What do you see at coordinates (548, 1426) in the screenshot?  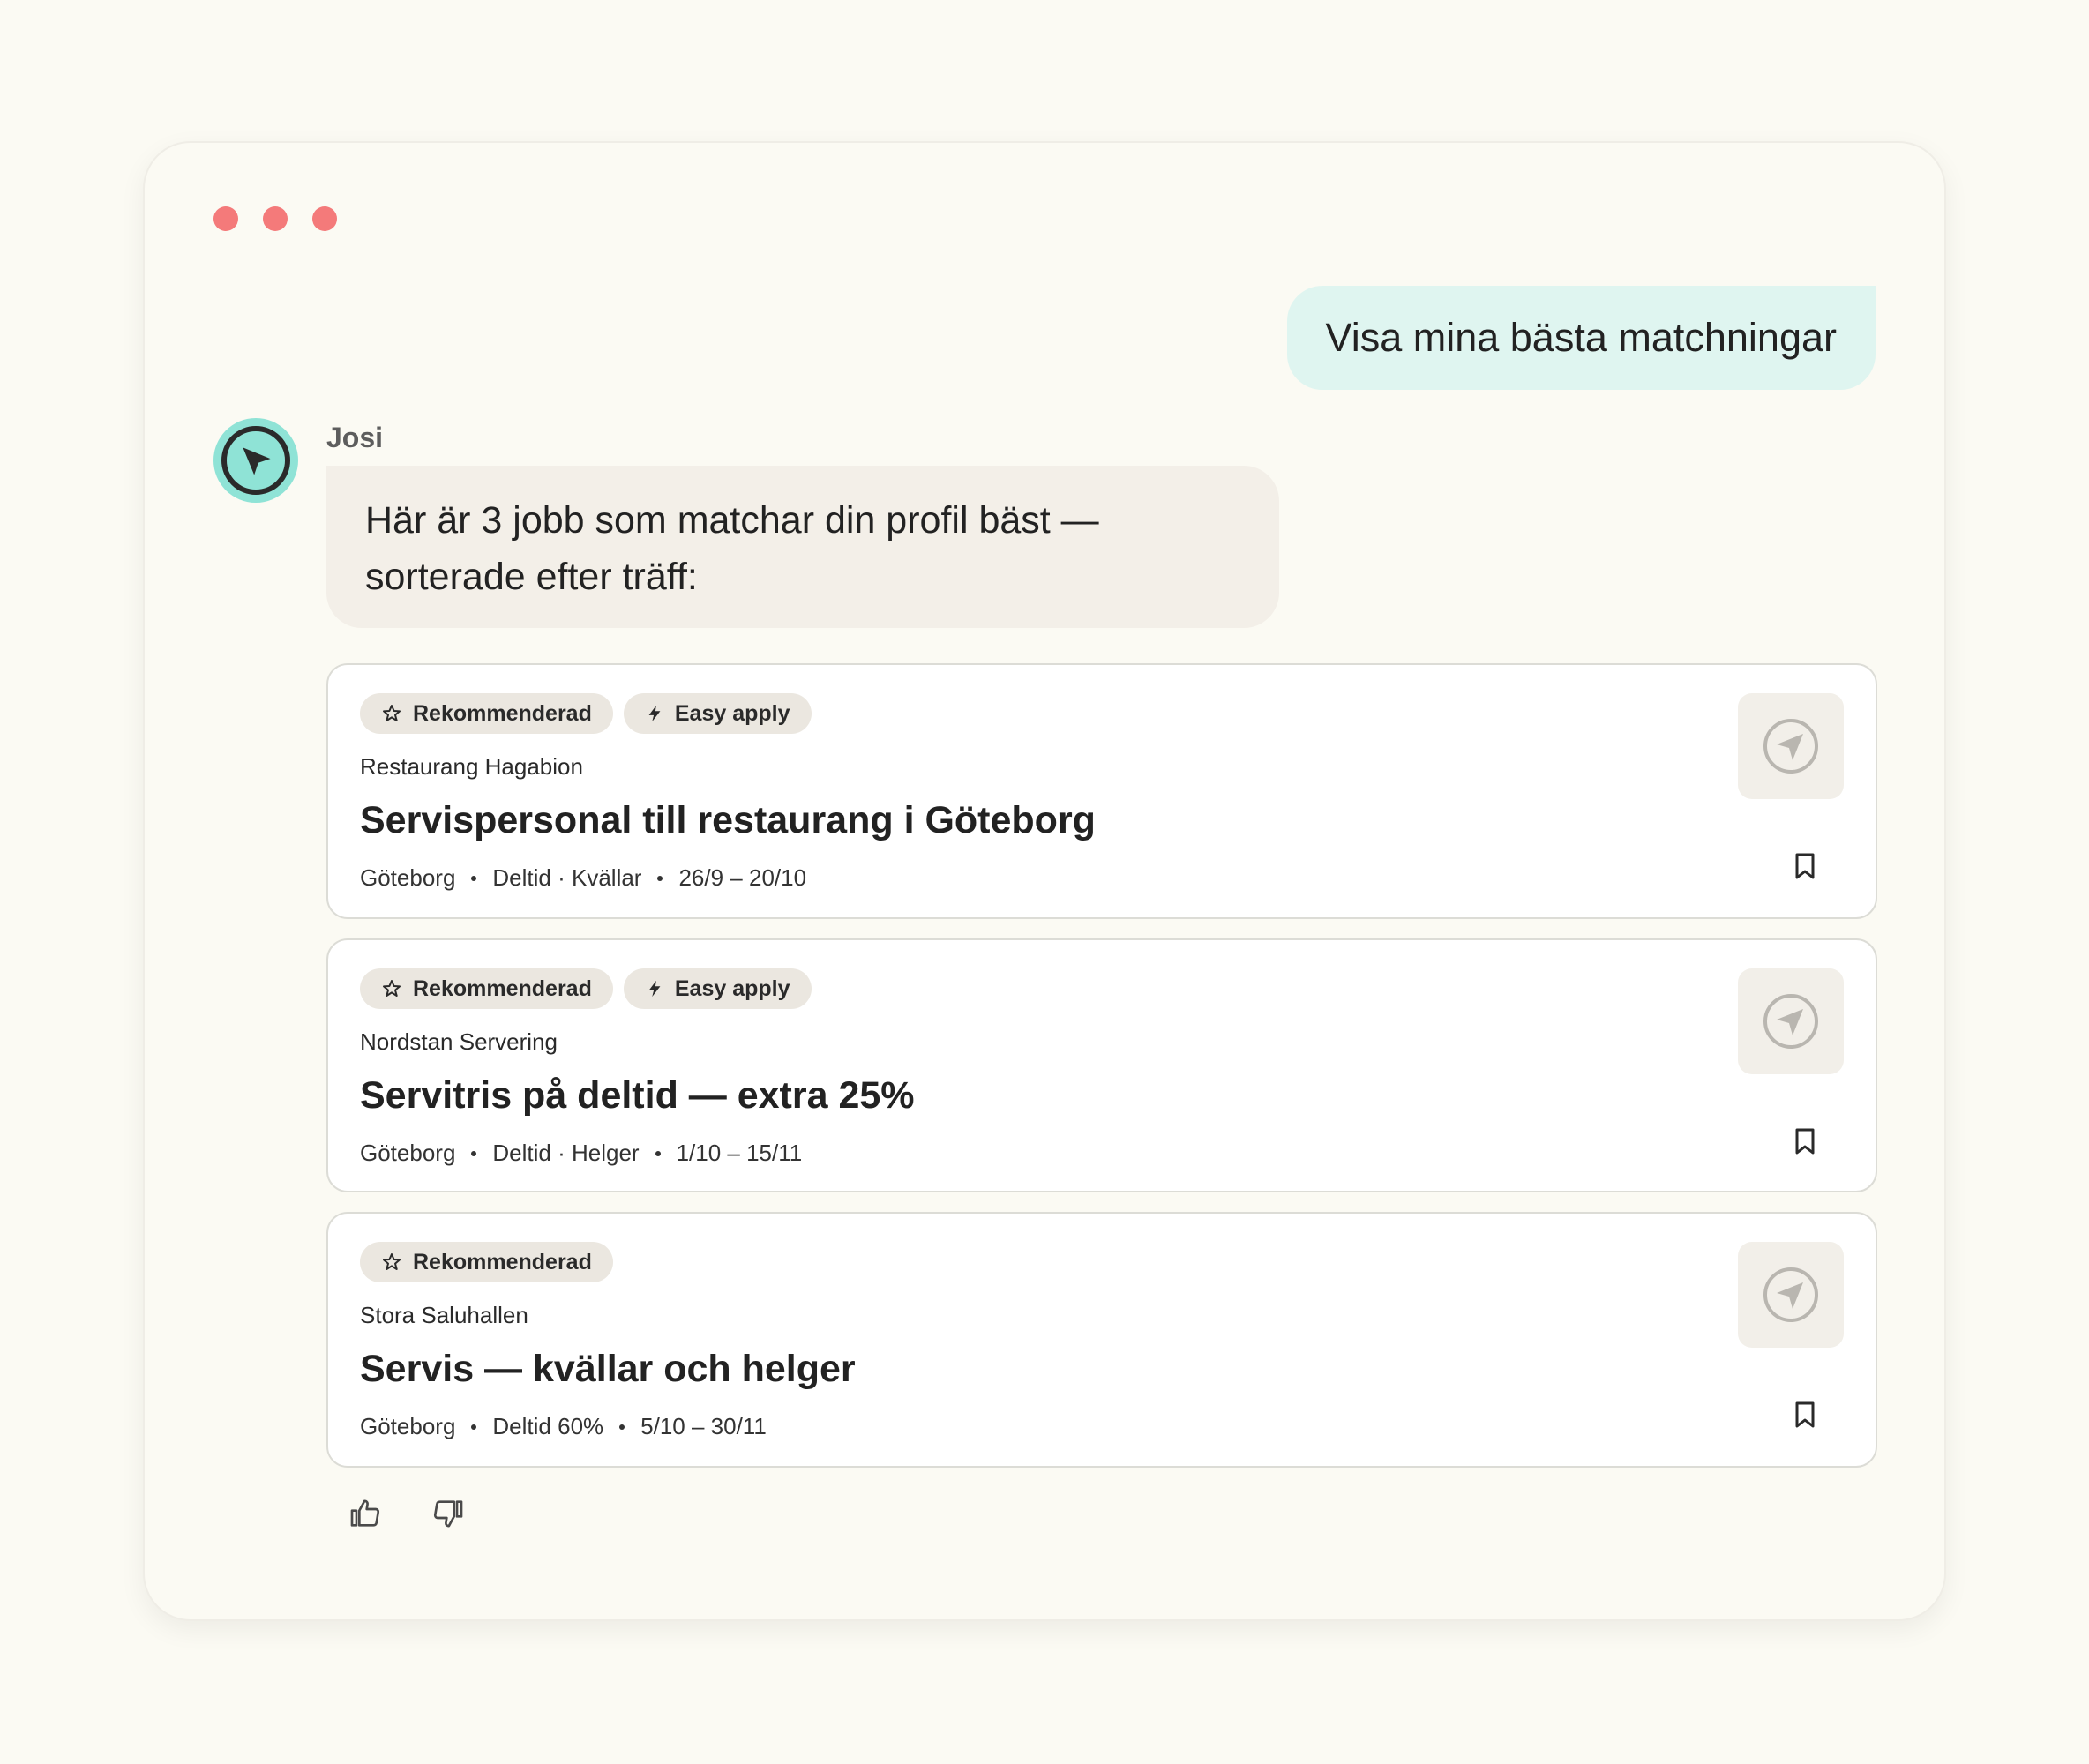 I see `job-type: Deltid 60%` at bounding box center [548, 1426].